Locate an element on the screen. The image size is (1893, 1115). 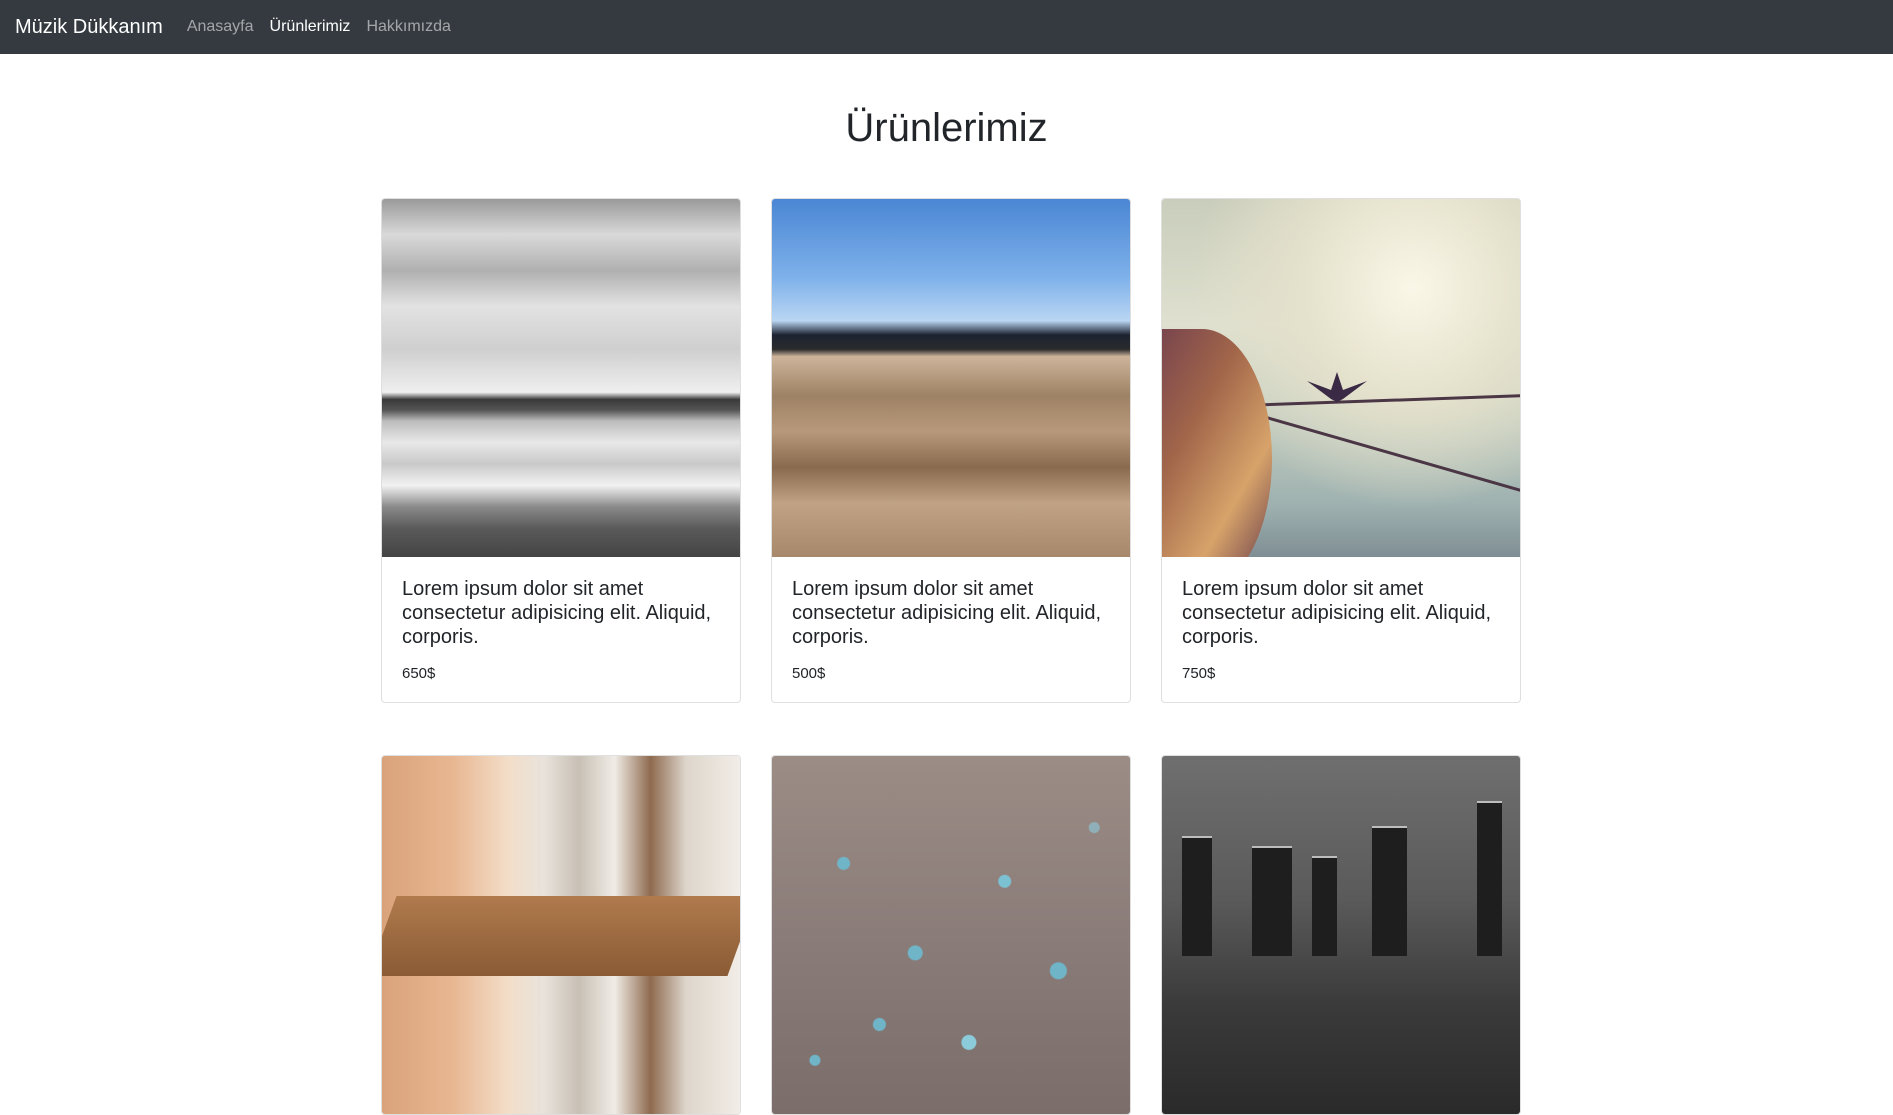
table-shape is located at coordinates (561, 936).